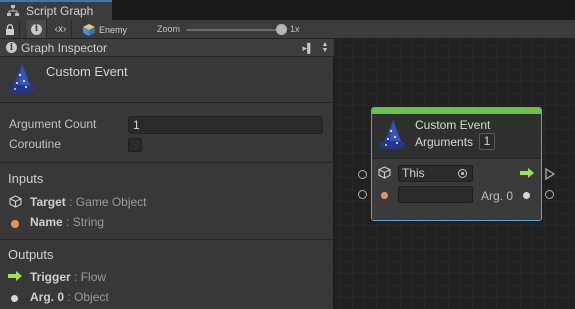 The image size is (575, 309). I want to click on collapse-panel-icon: ▸▌, so click(308, 47).